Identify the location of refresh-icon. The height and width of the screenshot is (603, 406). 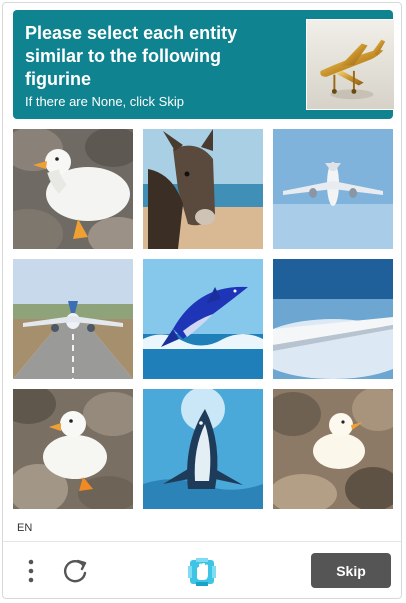
(75, 571).